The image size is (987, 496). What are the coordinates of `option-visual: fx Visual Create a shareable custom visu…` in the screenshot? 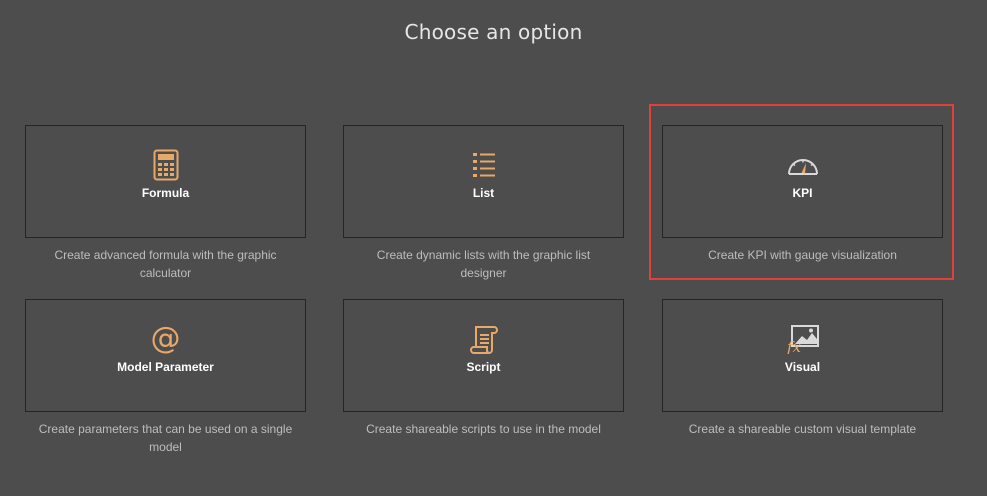 It's located at (802, 368).